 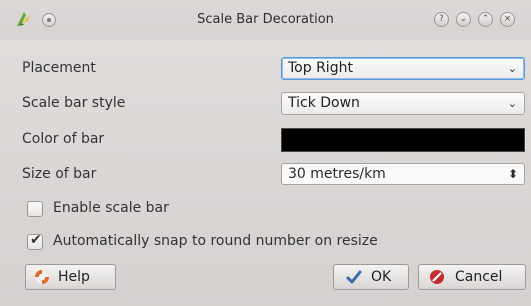 I want to click on cancel-button-label: Cancel, so click(x=479, y=277).